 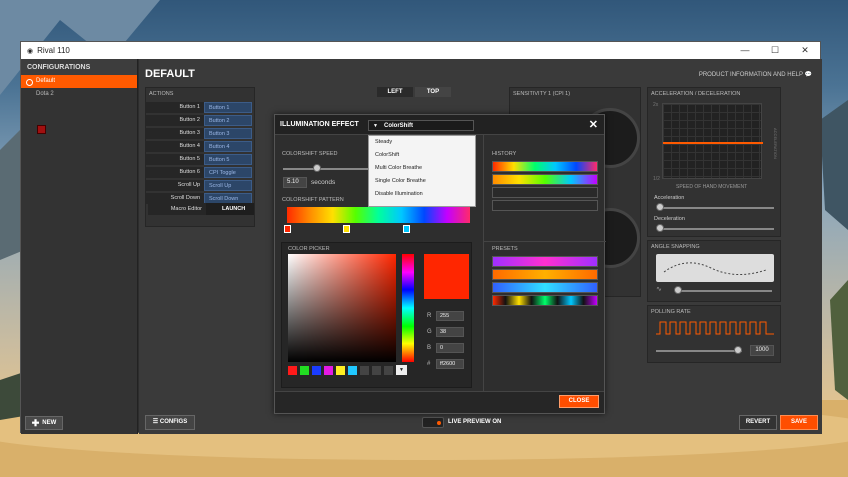 I want to click on dialog-divider, so click(x=483, y=266).